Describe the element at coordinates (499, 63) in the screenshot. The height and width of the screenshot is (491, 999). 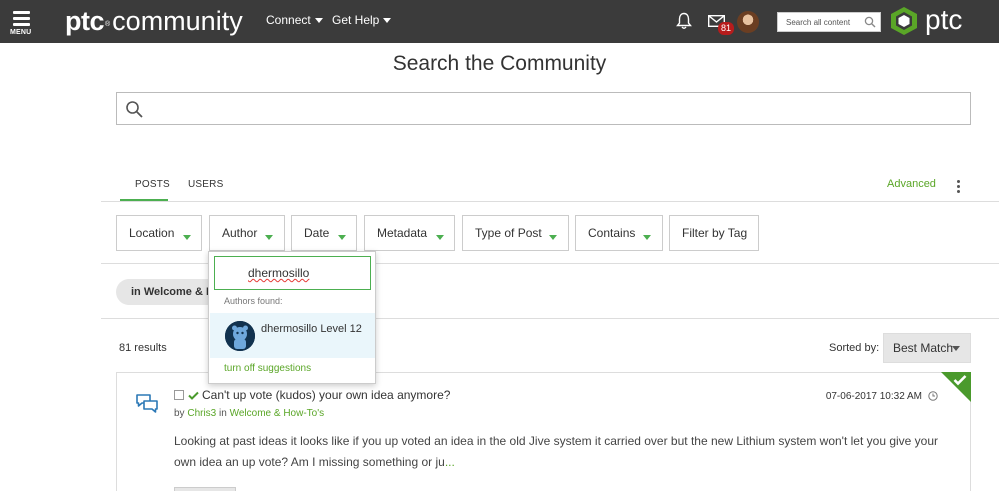
I see `page-title: Search the Community` at that location.